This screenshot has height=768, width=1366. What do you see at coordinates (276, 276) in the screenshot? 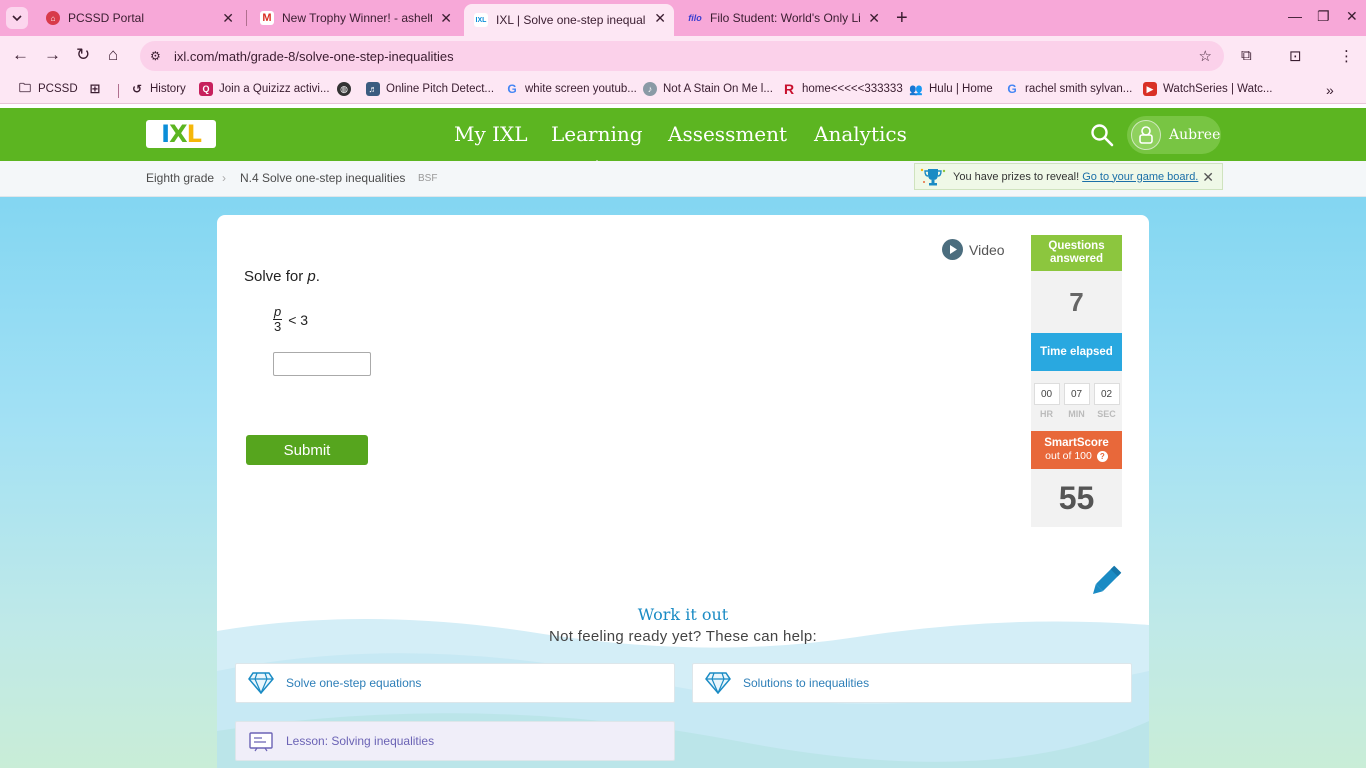
I see `prompt-text: Solve for` at bounding box center [276, 276].